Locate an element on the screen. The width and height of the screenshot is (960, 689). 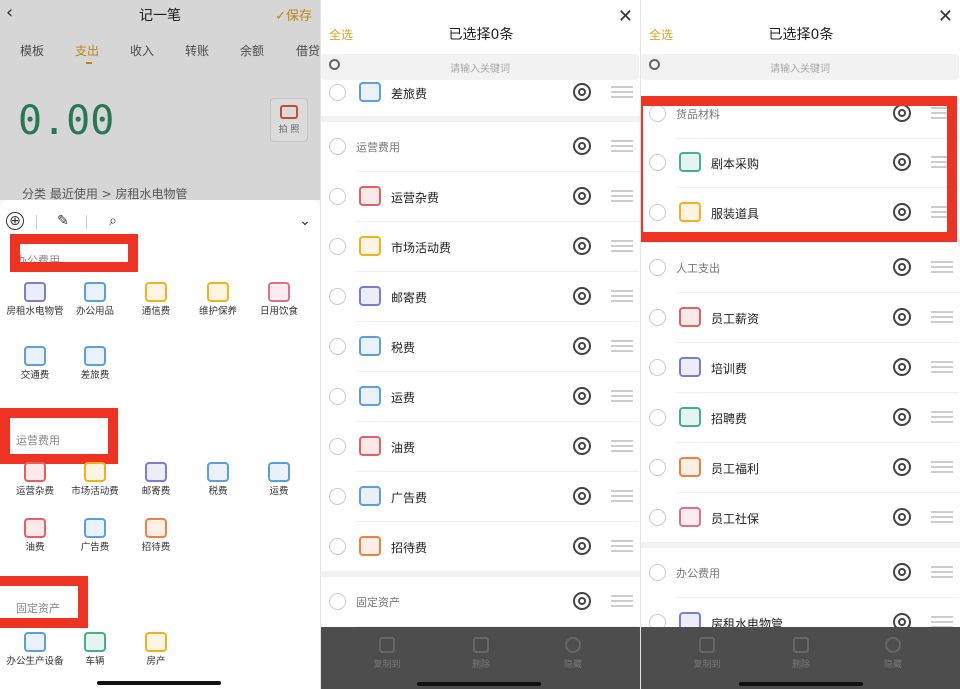
tab-income: 收入 is located at coordinates (142, 50).